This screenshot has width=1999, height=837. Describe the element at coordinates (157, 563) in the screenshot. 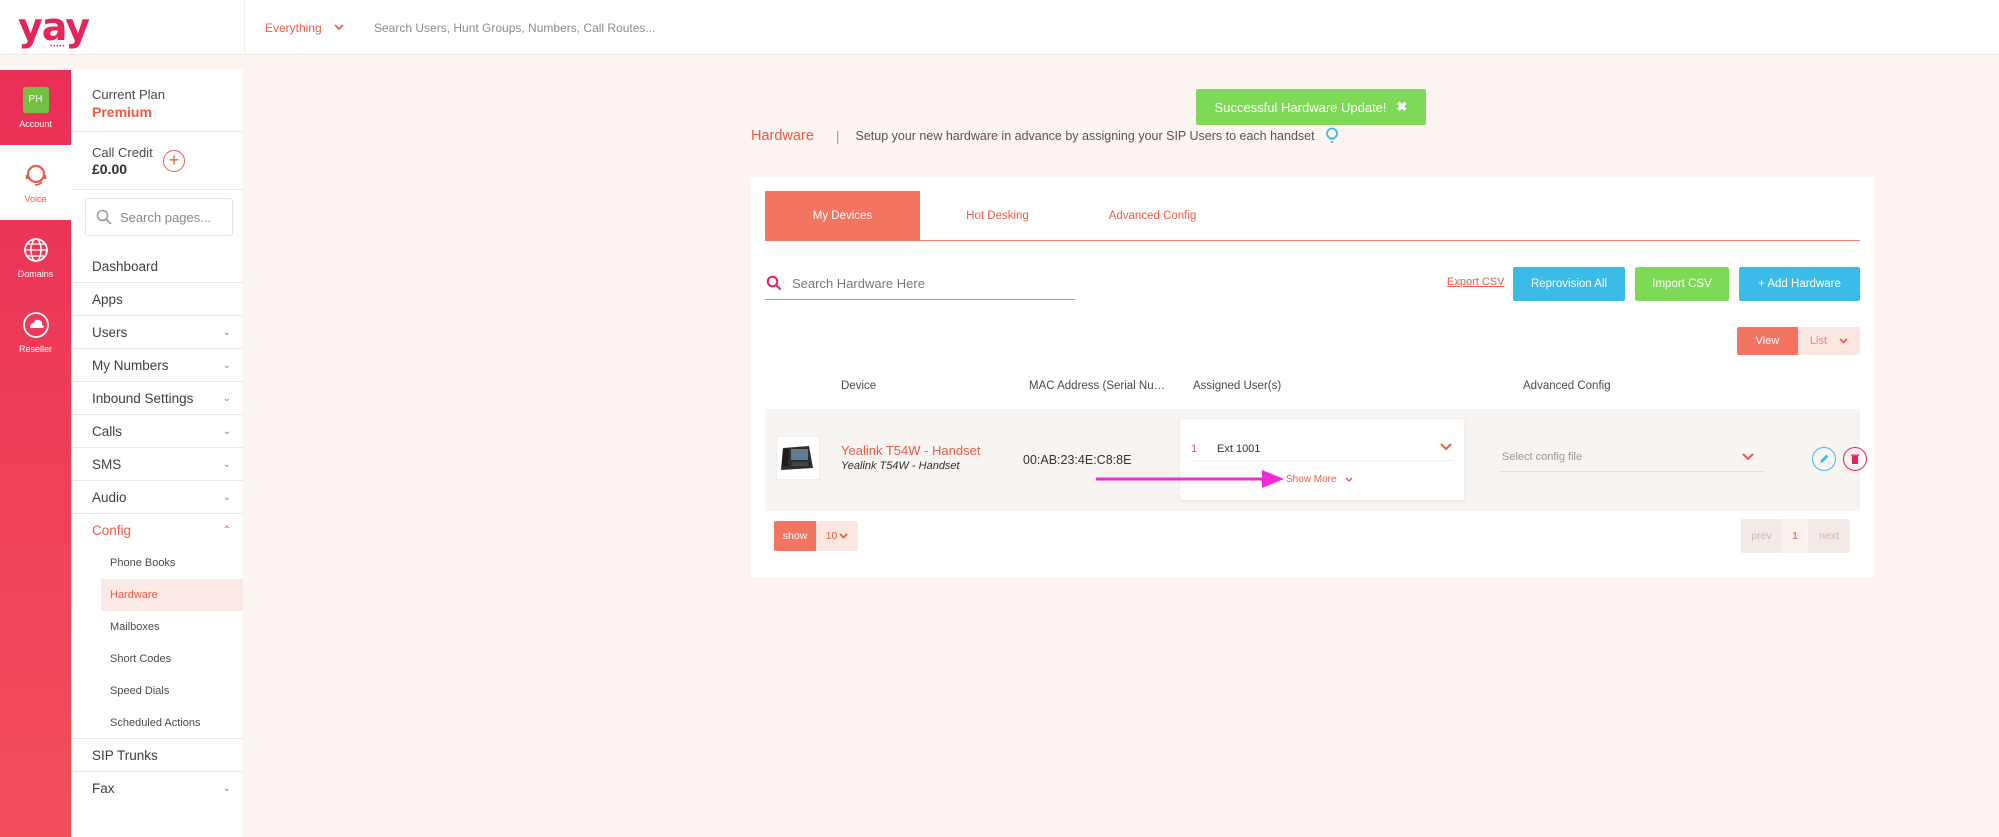

I see `sidebar-subitem-phone-books: Phone Books` at that location.